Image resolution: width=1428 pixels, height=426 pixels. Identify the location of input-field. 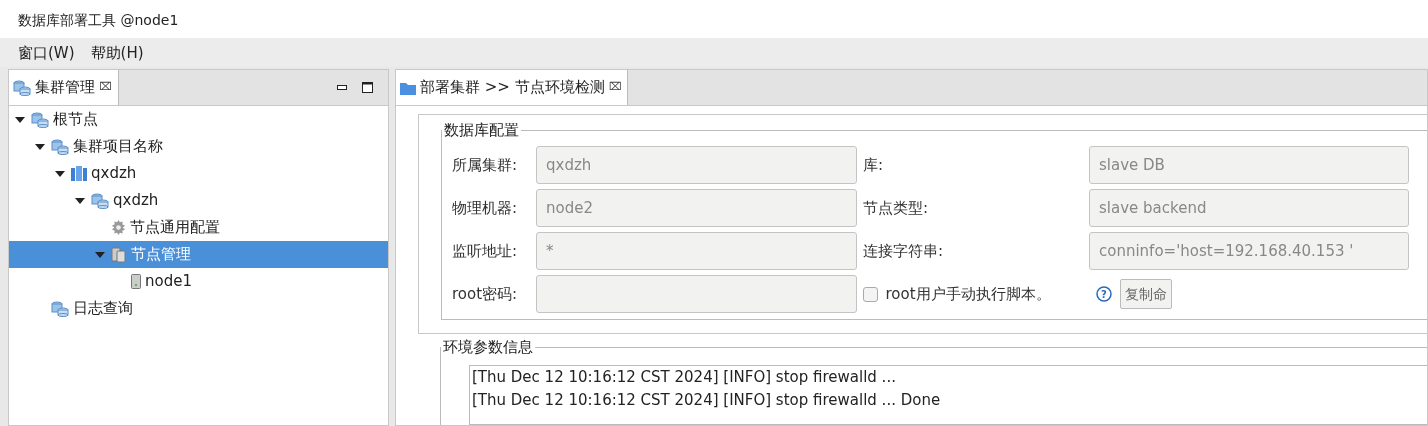
(696, 294).